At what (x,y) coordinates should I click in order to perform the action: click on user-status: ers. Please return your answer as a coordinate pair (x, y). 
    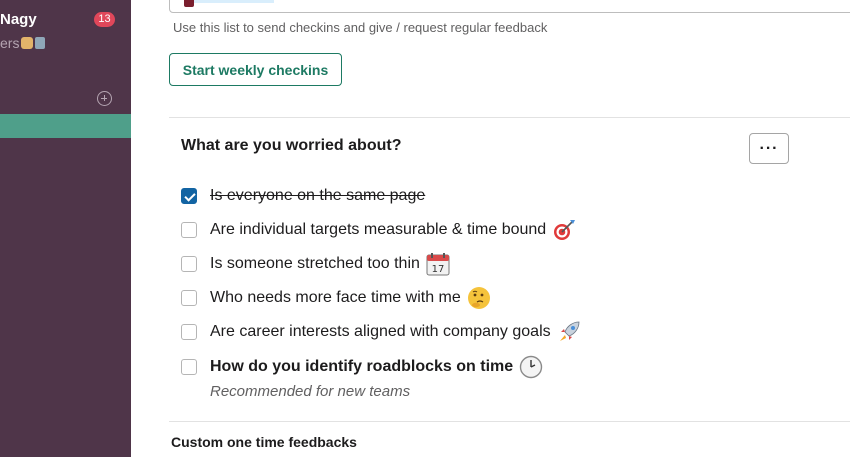
    Looking at the image, I should click on (23, 43).